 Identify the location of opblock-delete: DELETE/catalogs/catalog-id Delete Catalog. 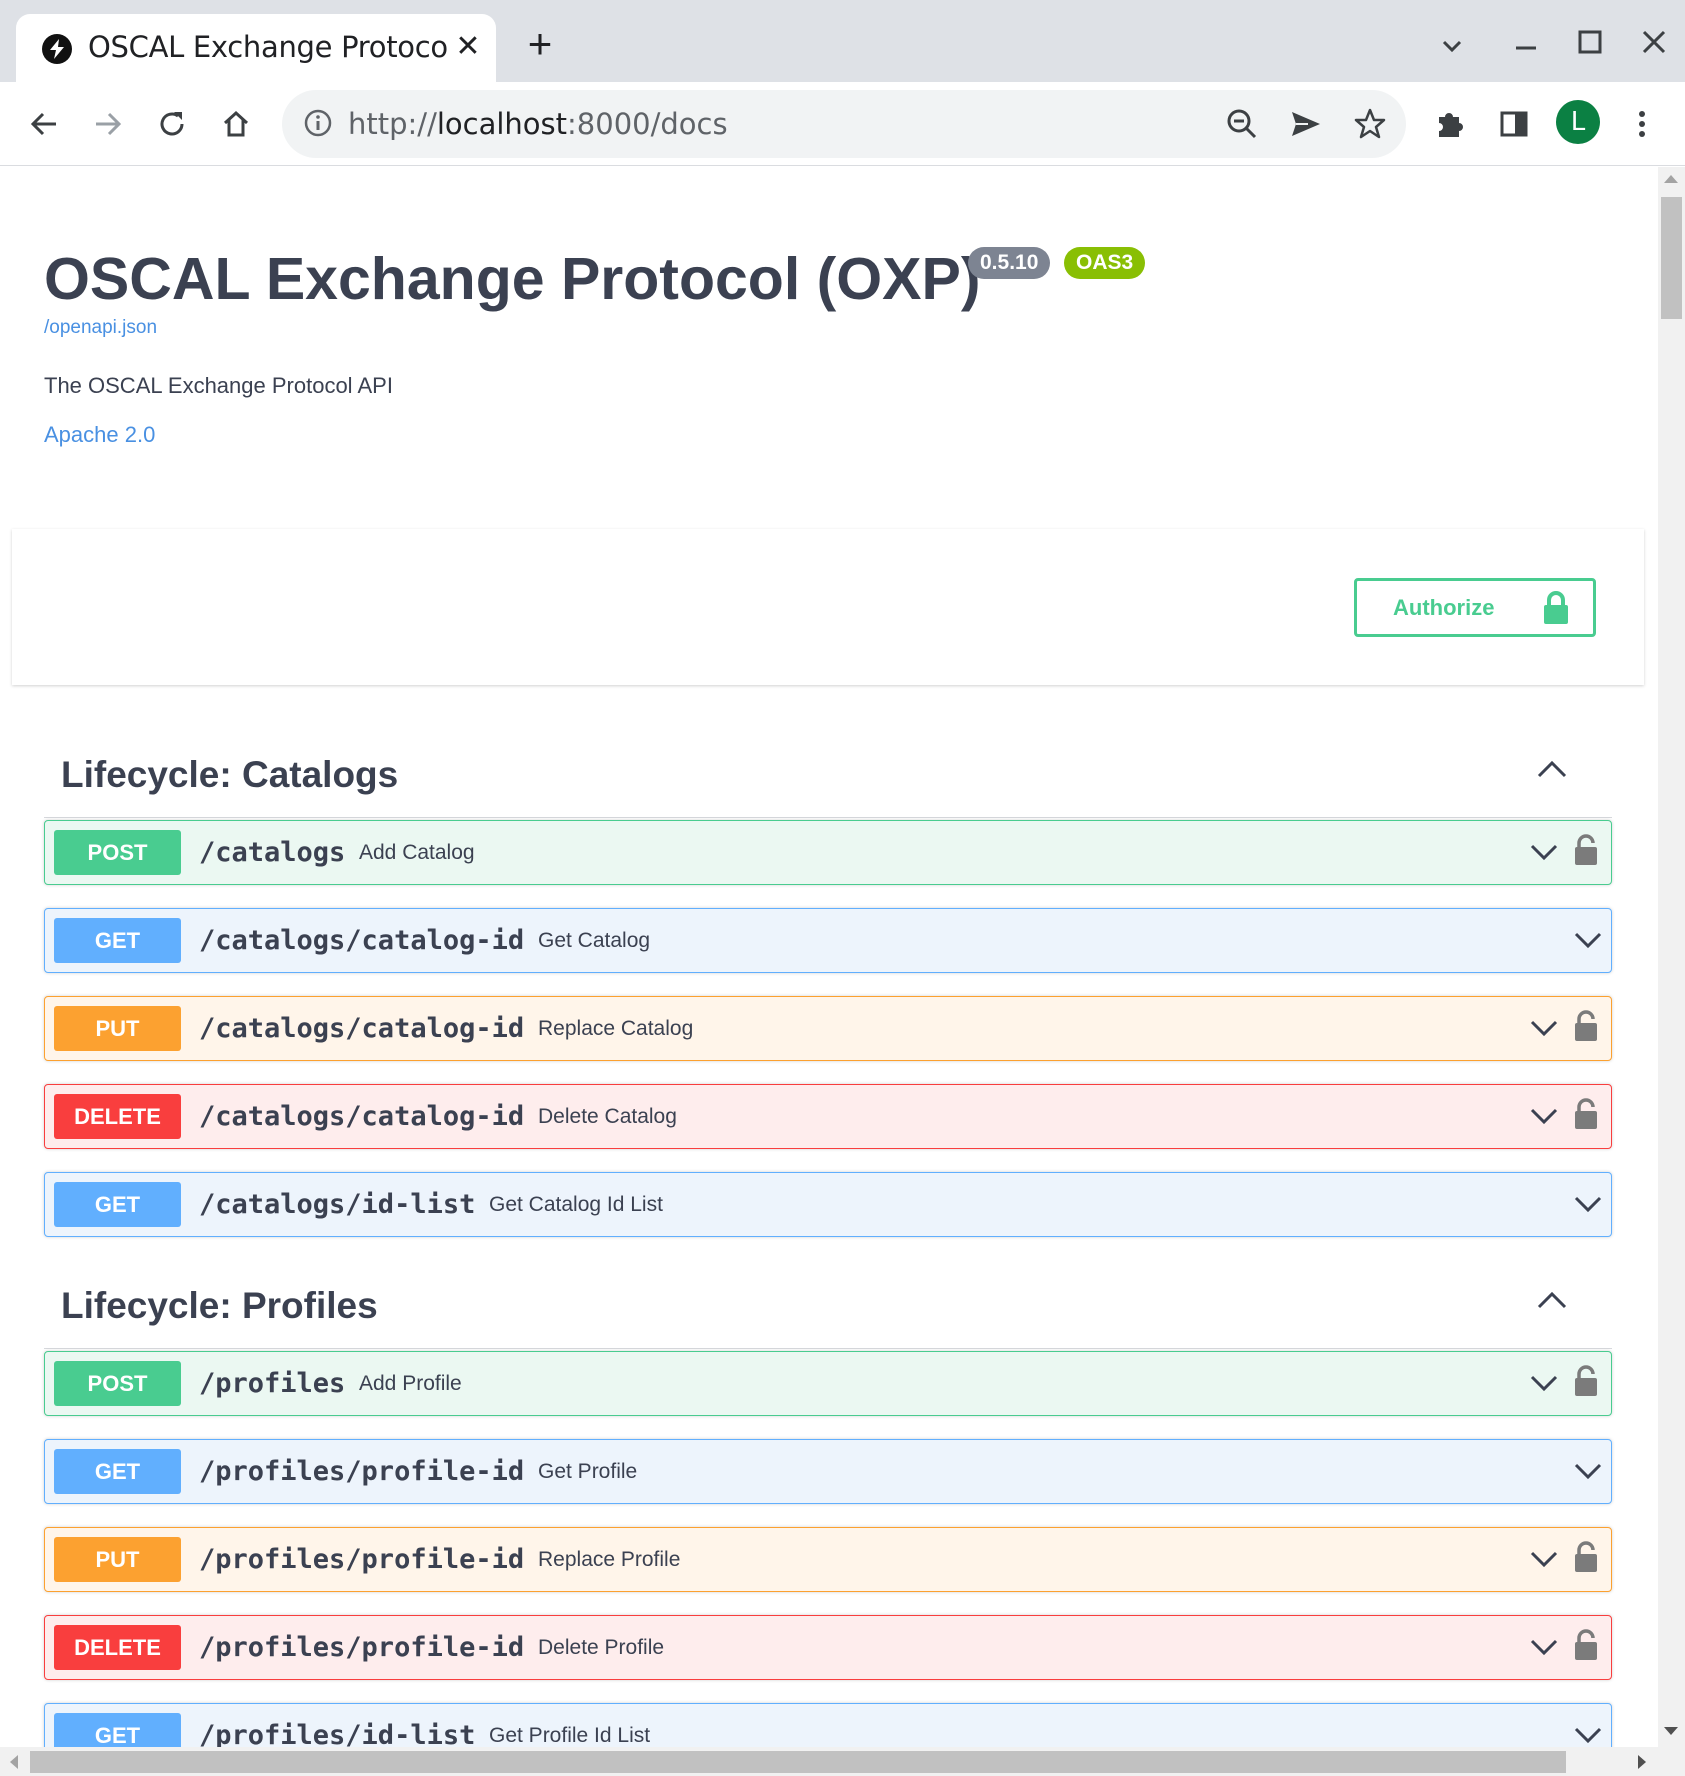
(828, 1116).